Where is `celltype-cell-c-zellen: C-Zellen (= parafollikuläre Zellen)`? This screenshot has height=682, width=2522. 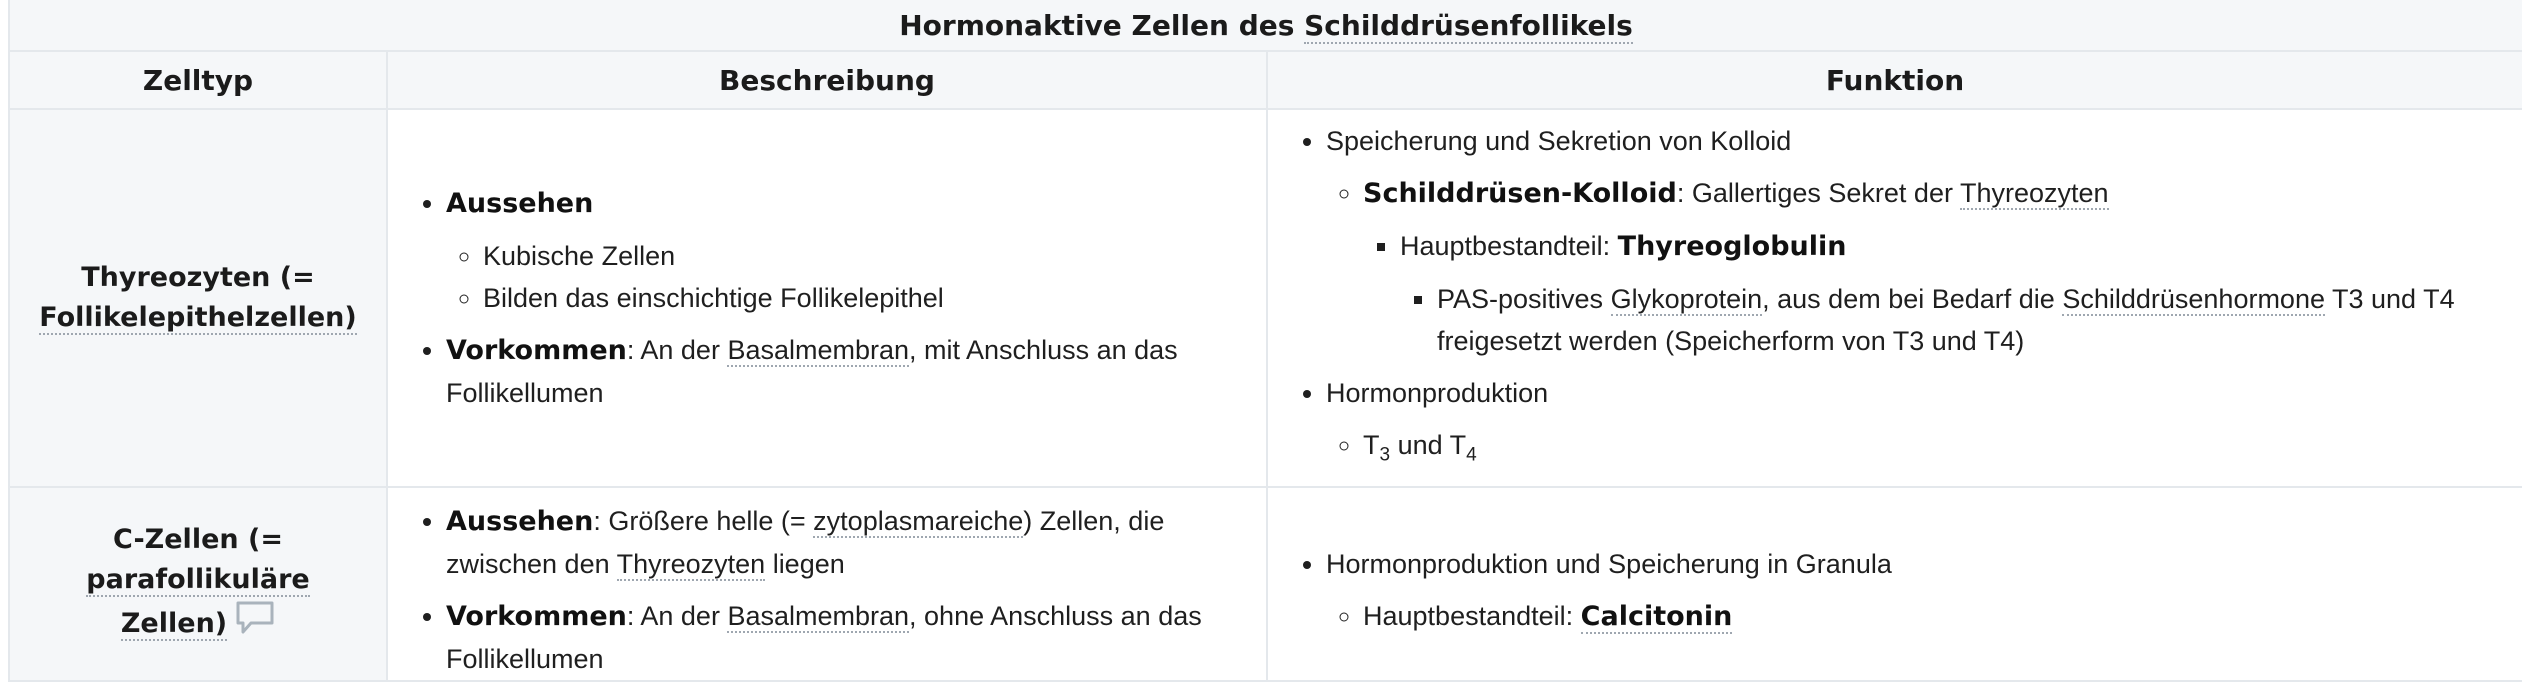 celltype-cell-c-zellen: C-Zellen (= parafollikuläre Zellen) is located at coordinates (198, 584).